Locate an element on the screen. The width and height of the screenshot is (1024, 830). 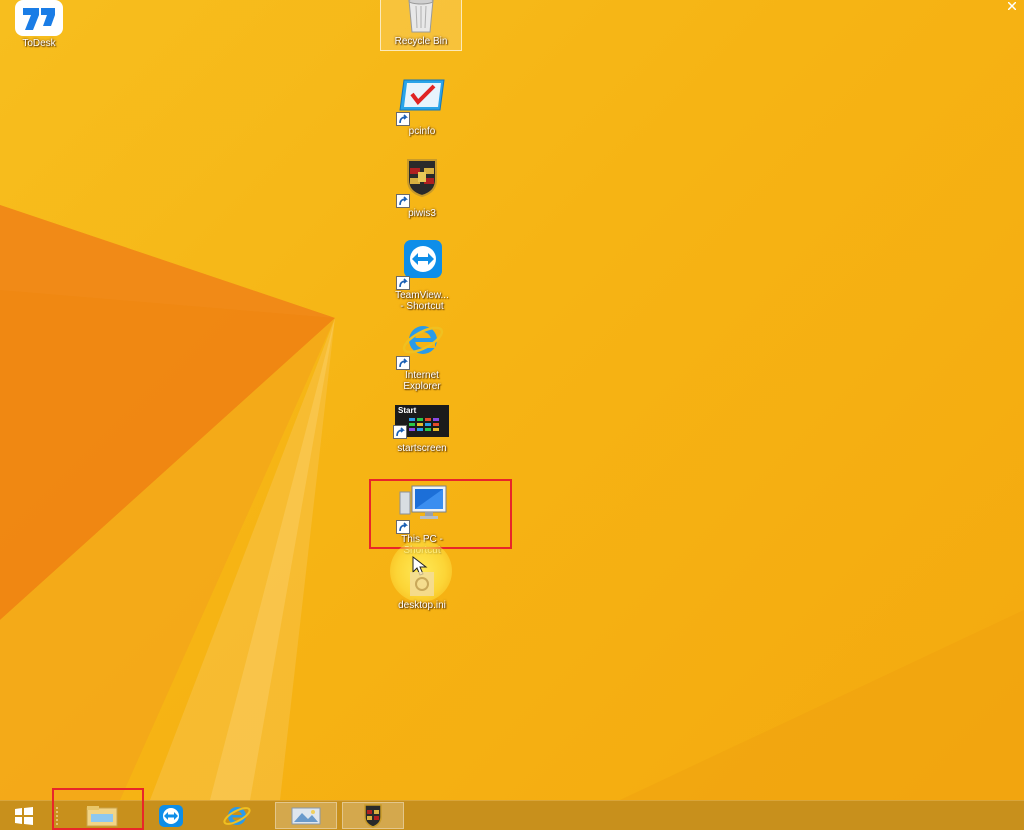
desktop-icon-startscreen: Start startscreen is located at coordinates (422, 428).